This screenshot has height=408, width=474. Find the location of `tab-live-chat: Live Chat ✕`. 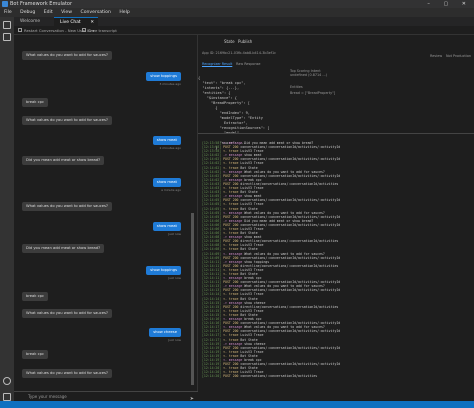

tab-live-chat: Live Chat ✕ is located at coordinates (76, 21).